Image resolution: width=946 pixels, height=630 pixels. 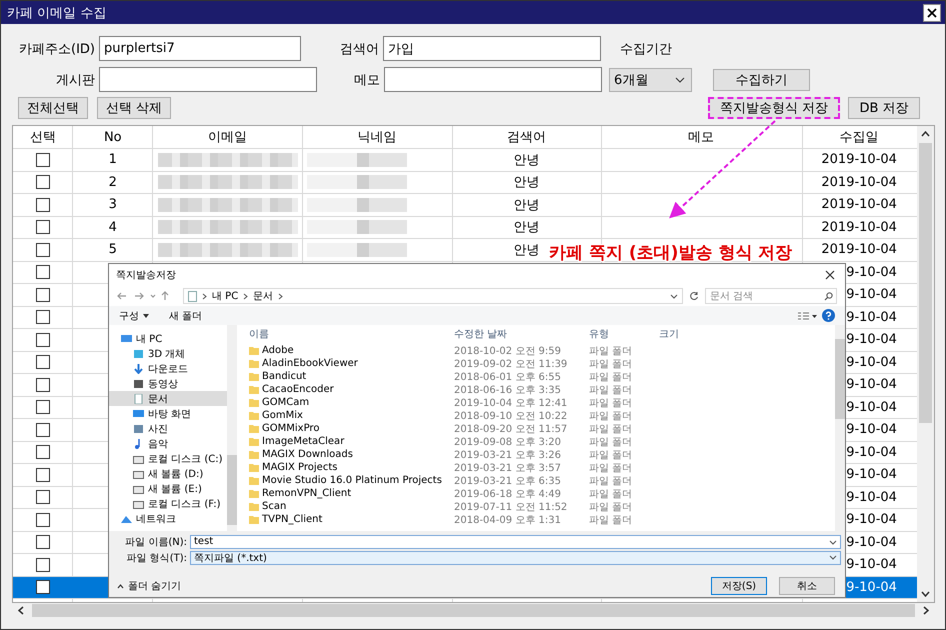 What do you see at coordinates (761, 79) in the screenshot?
I see `collect-button: 수집하기` at bounding box center [761, 79].